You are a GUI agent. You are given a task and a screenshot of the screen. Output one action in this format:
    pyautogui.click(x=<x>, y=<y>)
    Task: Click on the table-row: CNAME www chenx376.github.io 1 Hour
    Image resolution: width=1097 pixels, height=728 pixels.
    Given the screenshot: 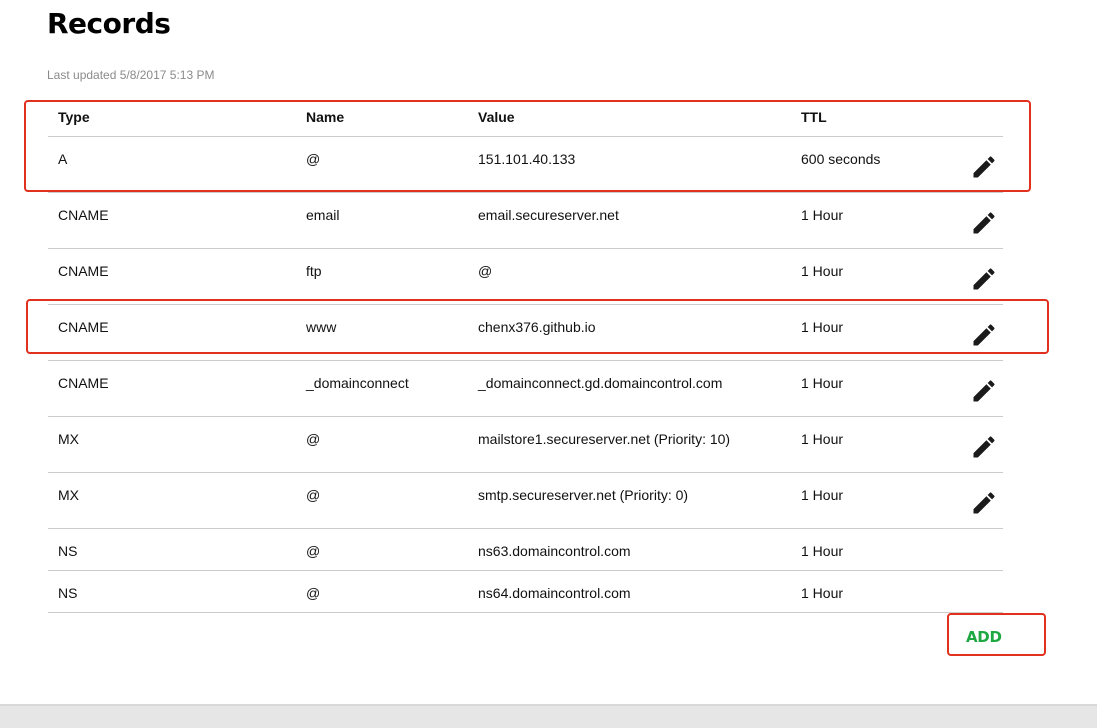 What is the action you would take?
    pyautogui.click(x=525, y=333)
    